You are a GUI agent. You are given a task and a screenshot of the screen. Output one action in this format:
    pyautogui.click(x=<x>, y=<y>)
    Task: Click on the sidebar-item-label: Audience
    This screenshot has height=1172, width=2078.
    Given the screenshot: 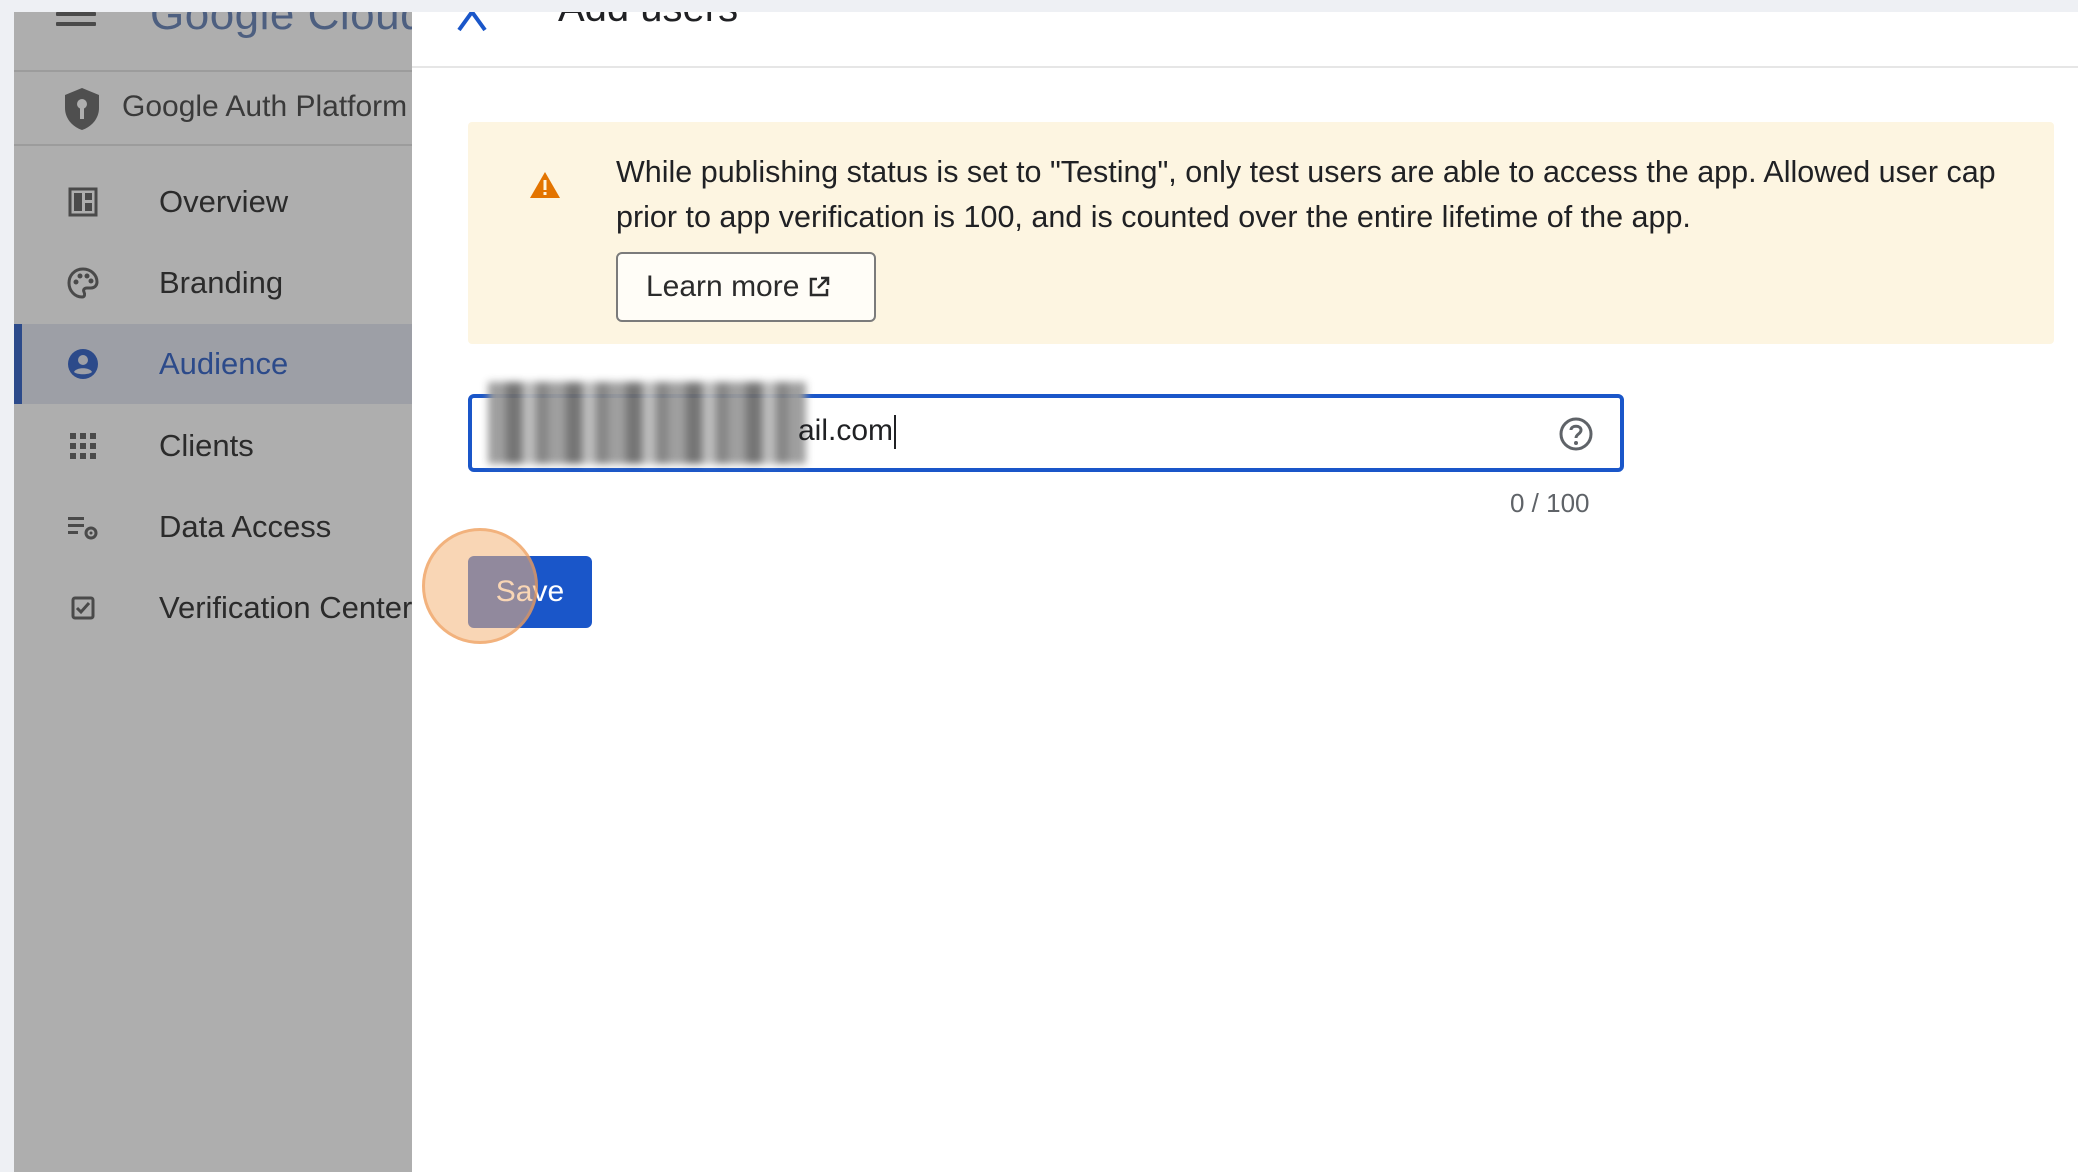 What is the action you would take?
    pyautogui.click(x=224, y=363)
    